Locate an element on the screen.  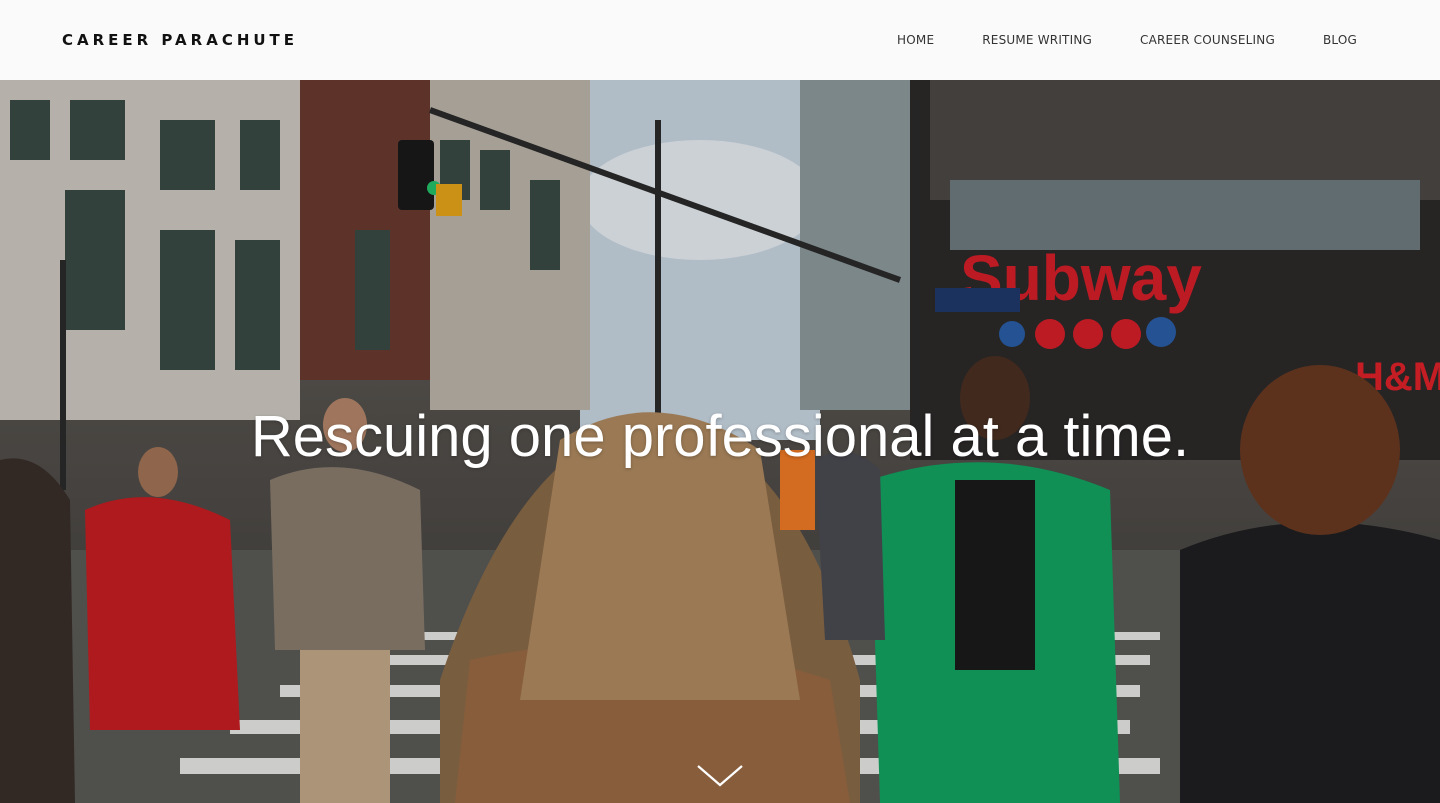
nav-resume-writing: RESUME WRITING is located at coordinates (1037, 40).